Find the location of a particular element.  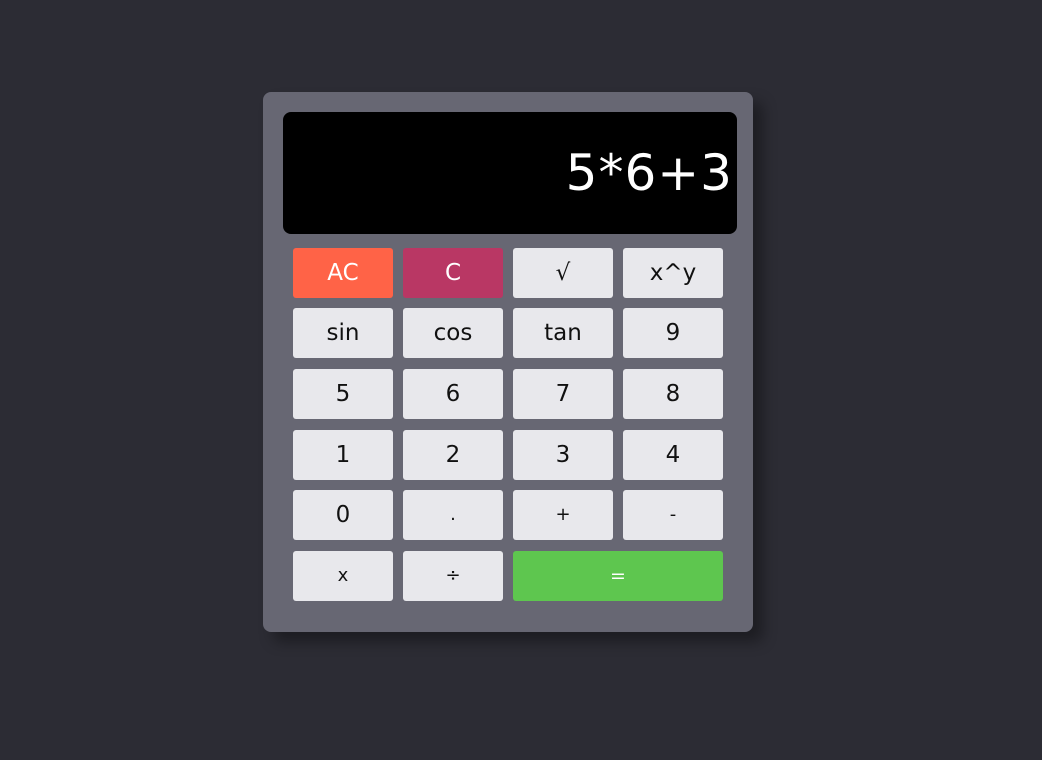

digit-9-button: 9 is located at coordinates (673, 333).